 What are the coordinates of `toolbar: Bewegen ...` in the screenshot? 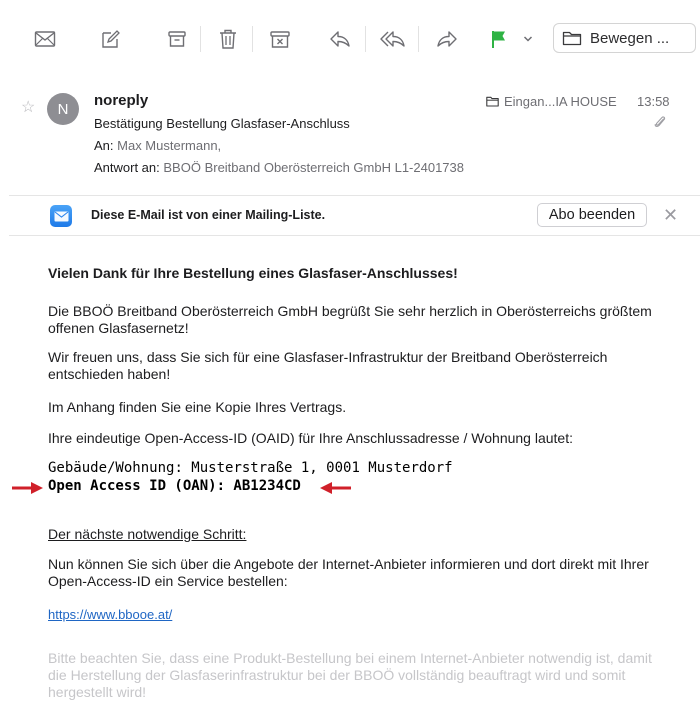 It's located at (350, 39).